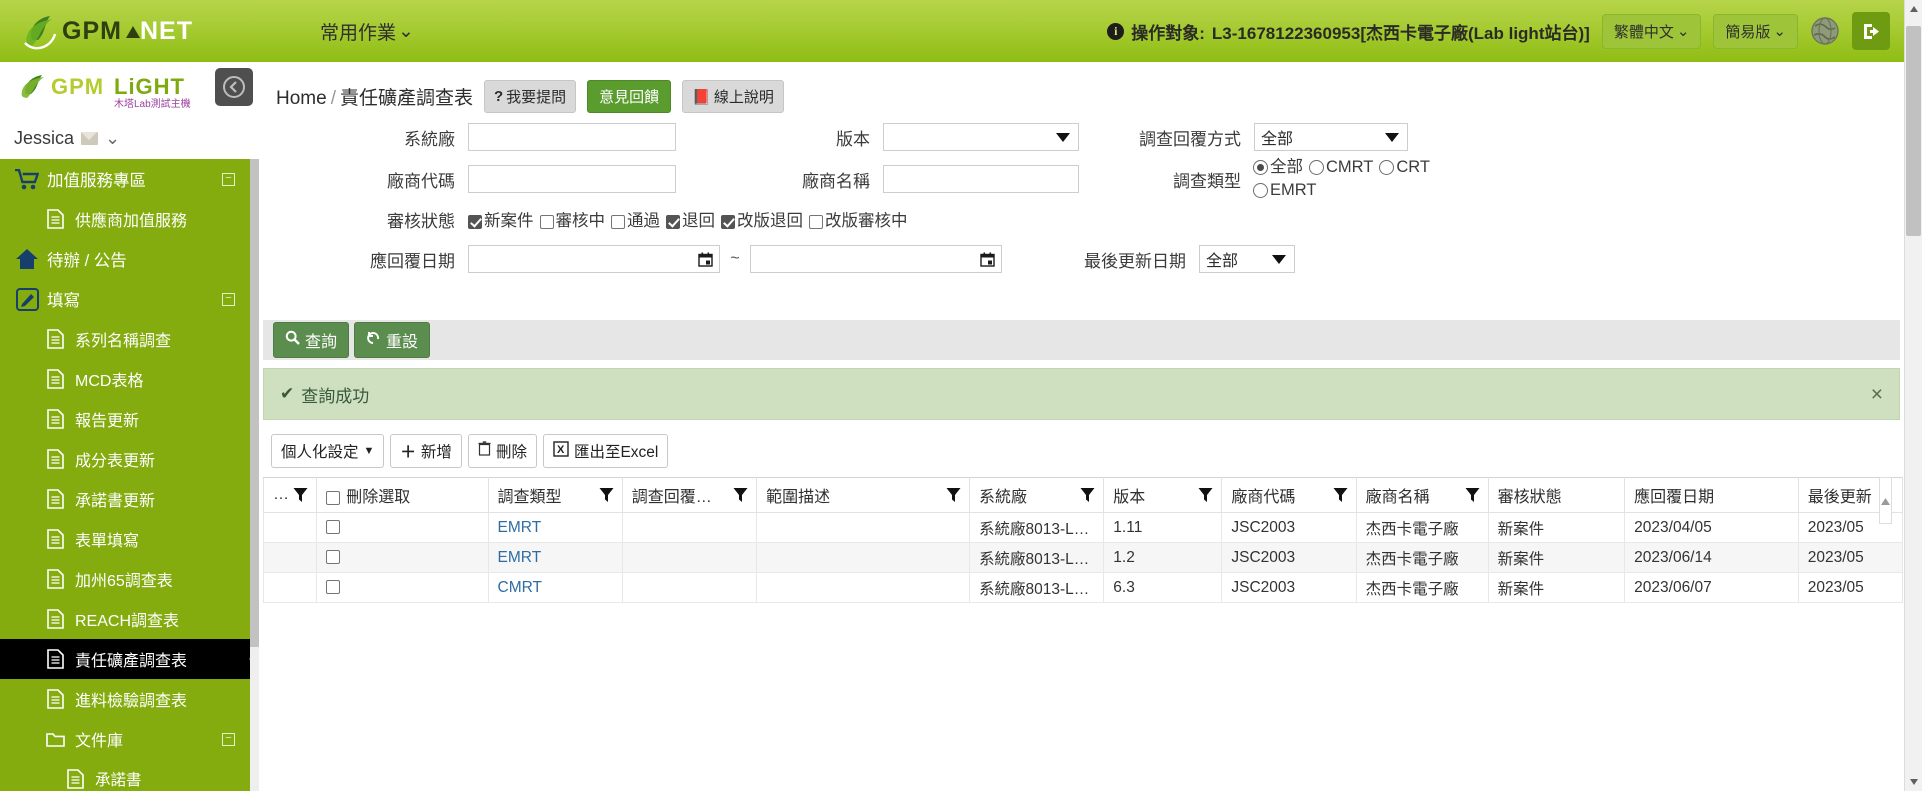 The height and width of the screenshot is (791, 1922). I want to click on sidebar-item-5: 系列名稱調查, so click(129, 339).